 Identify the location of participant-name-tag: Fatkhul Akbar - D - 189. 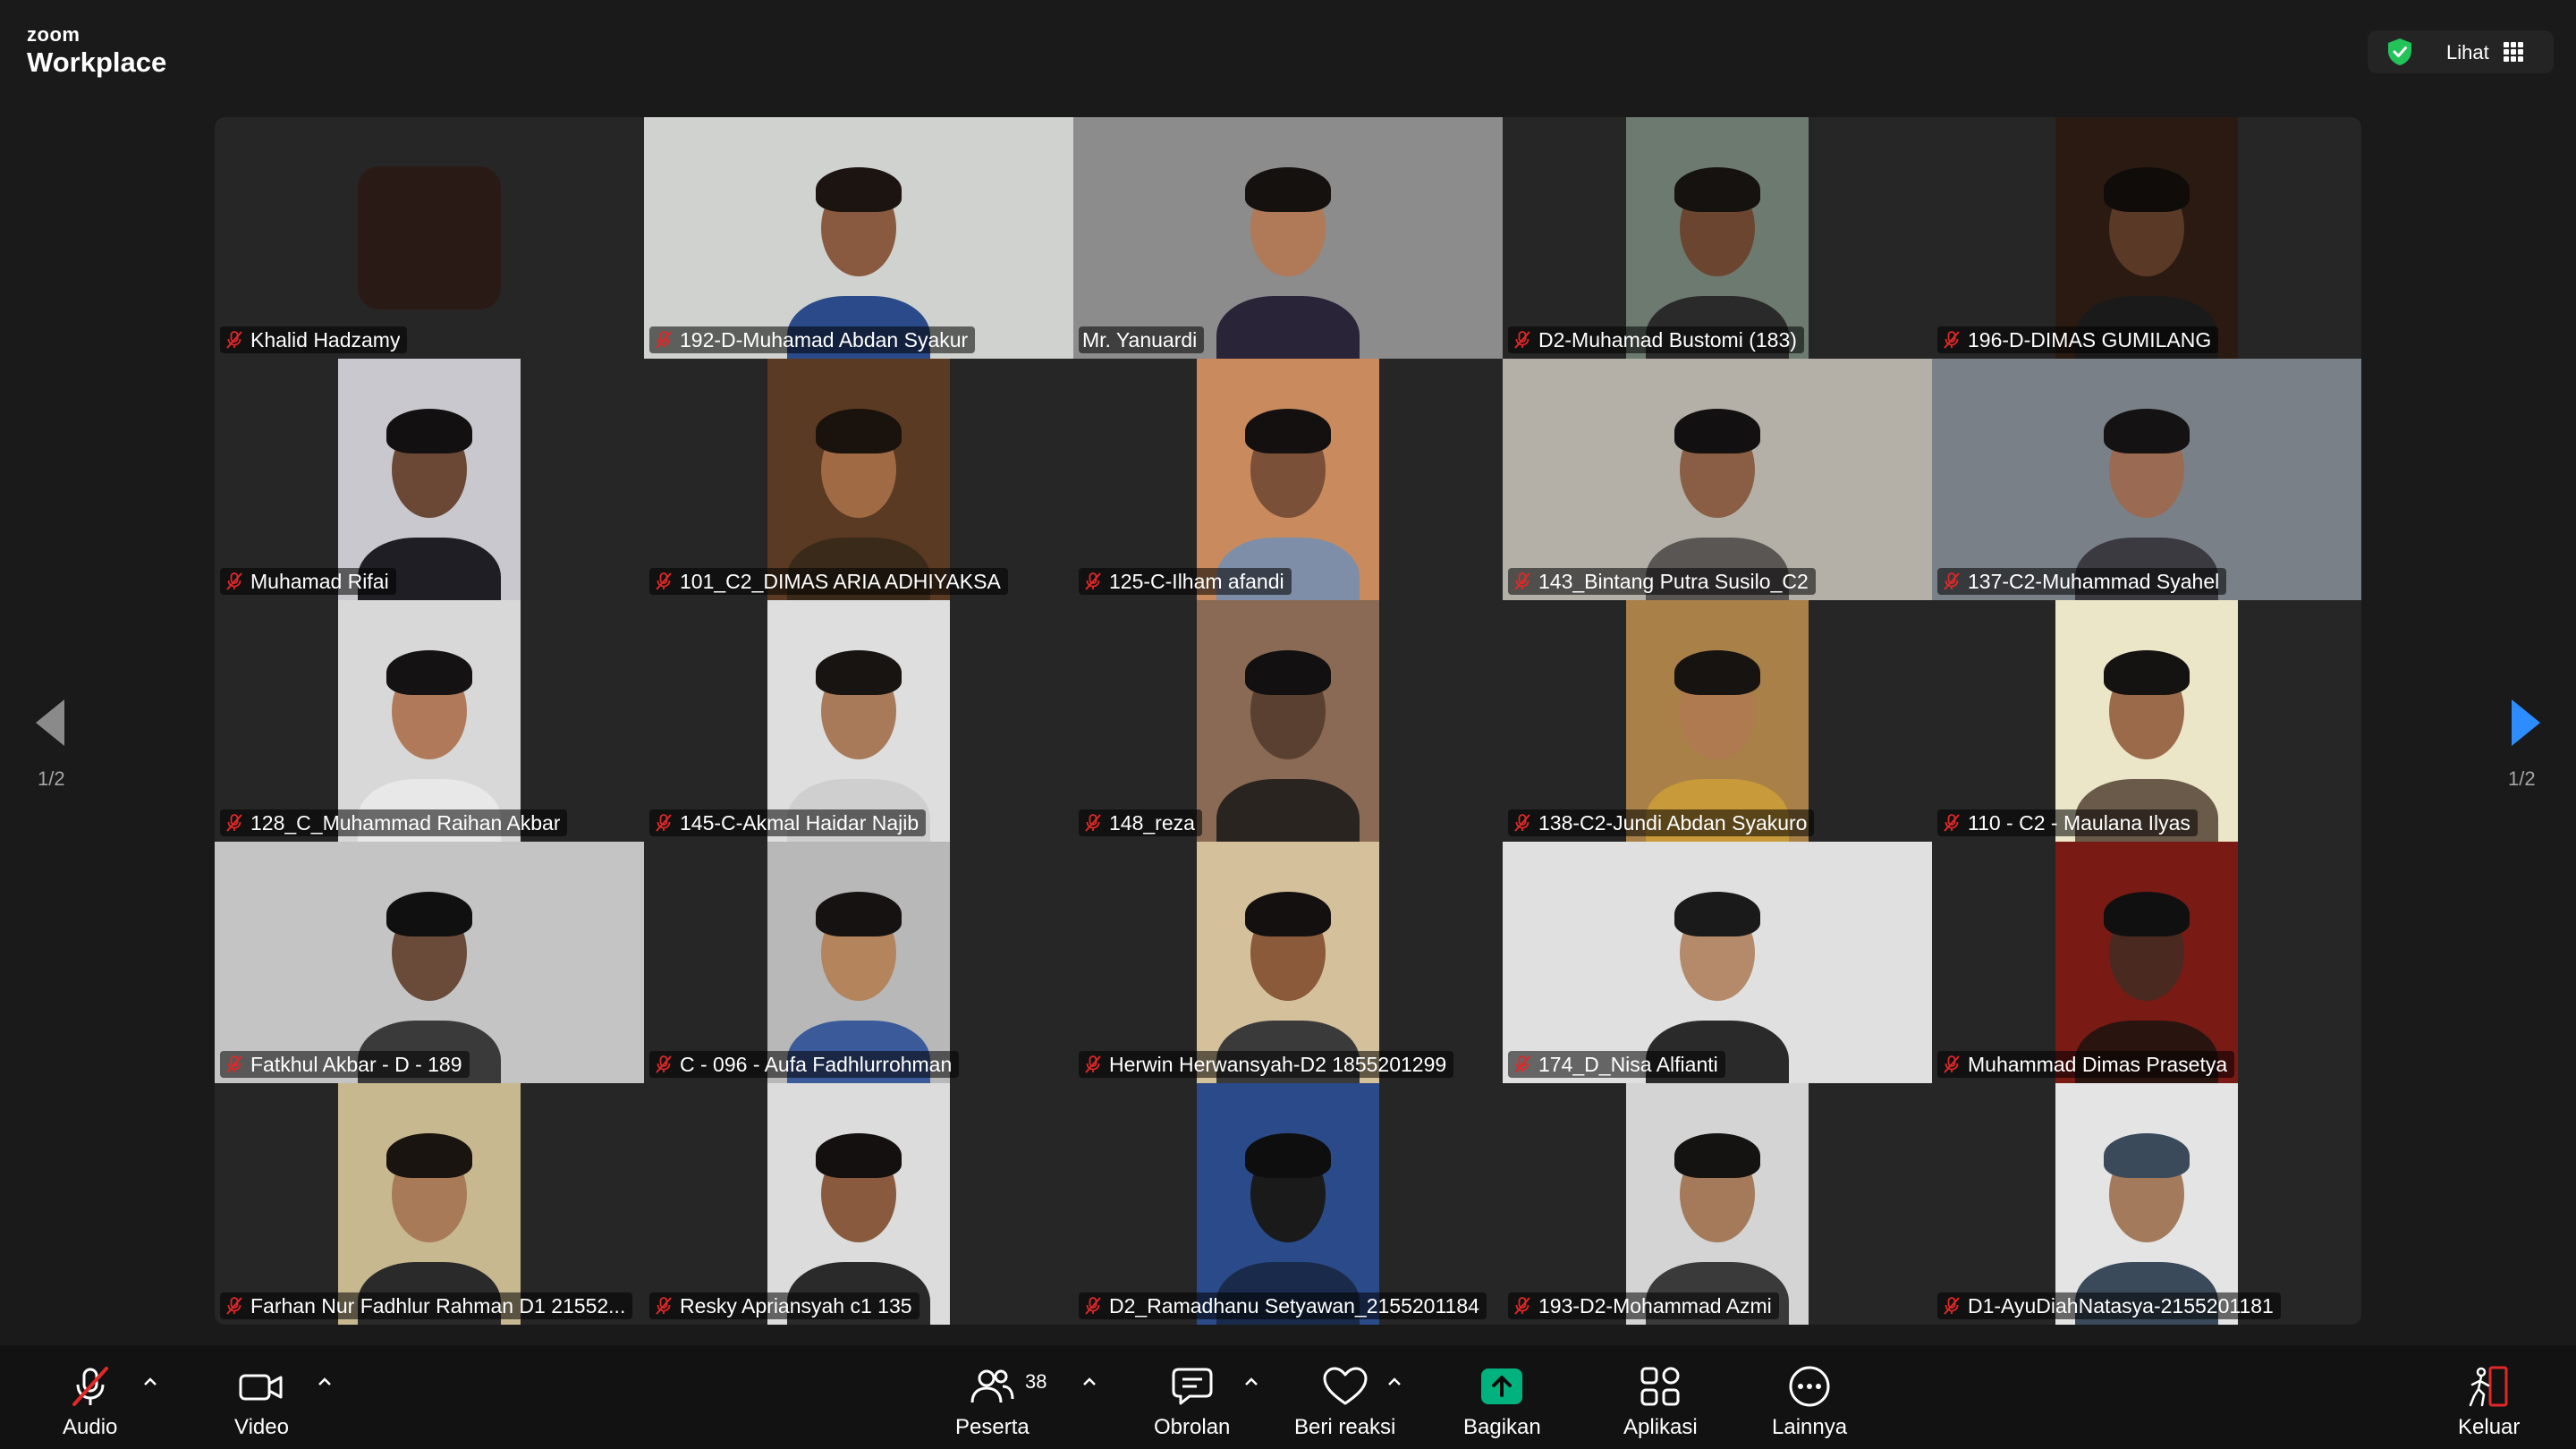
(345, 1064).